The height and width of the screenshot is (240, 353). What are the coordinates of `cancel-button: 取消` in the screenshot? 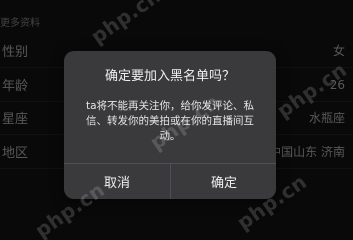 It's located at (117, 181).